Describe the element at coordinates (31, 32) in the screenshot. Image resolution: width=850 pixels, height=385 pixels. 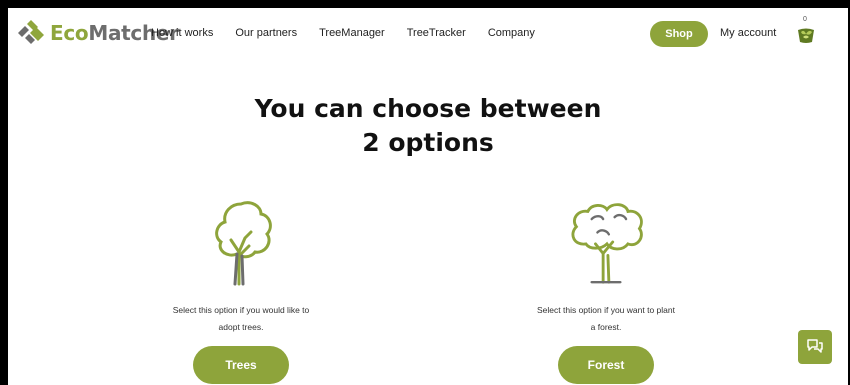
I see `logo-mark-icon` at that location.